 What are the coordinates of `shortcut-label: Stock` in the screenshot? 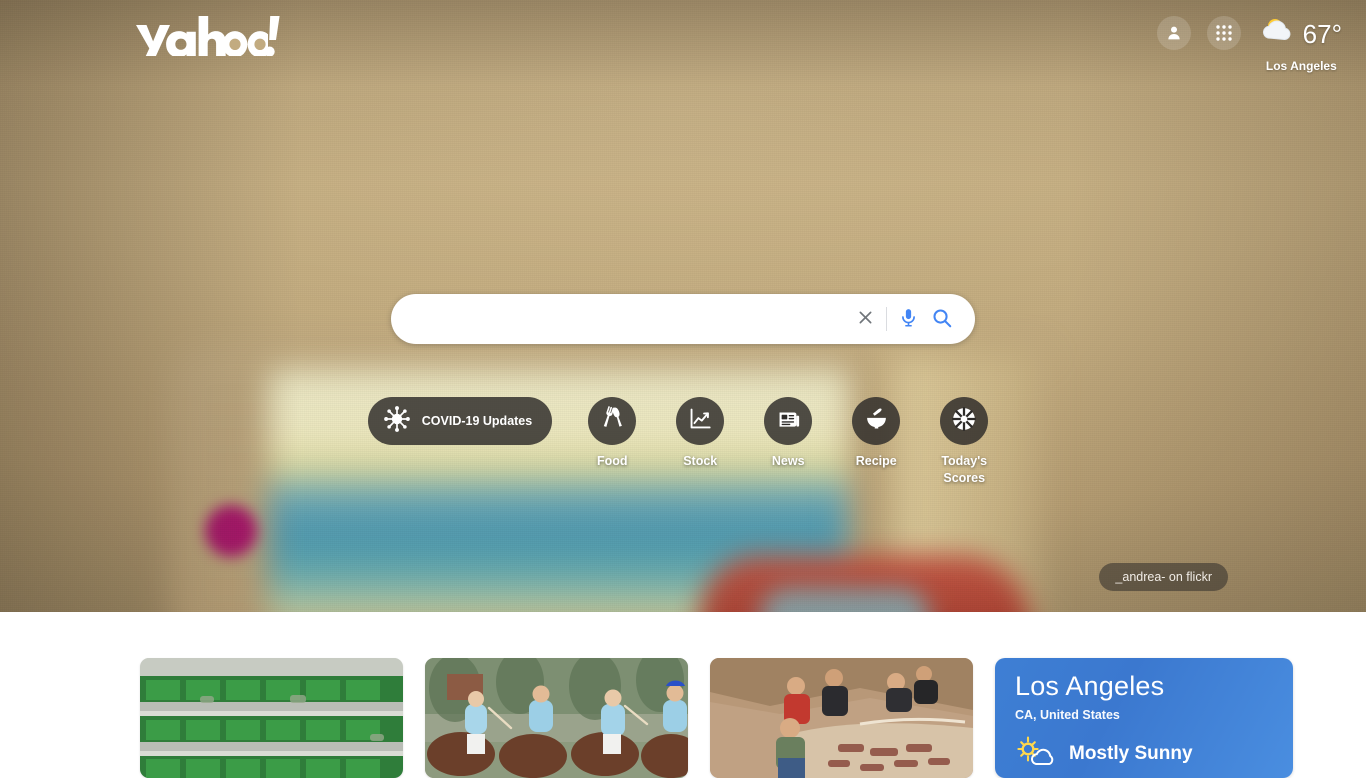 It's located at (700, 461).